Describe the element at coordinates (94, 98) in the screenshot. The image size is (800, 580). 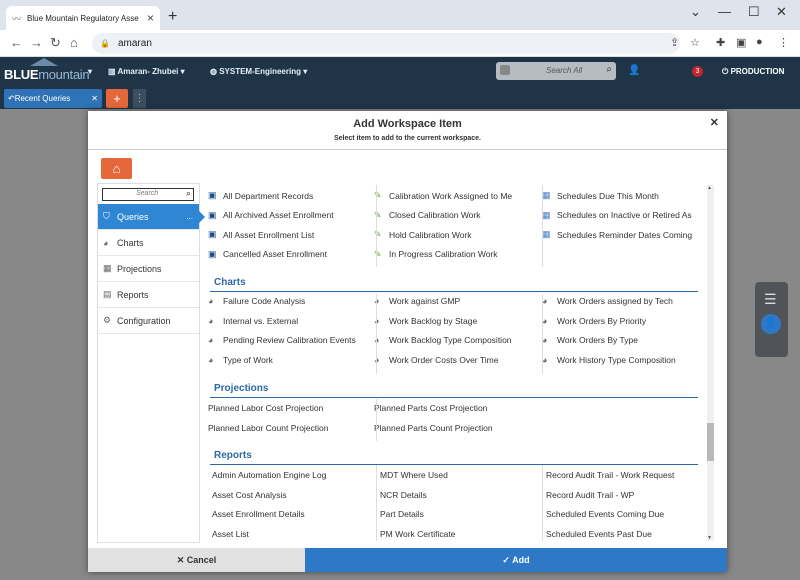
I see `close-icon: ✕` at that location.